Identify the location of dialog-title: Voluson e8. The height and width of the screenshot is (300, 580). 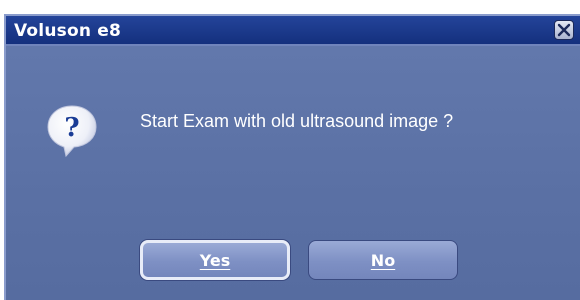
(68, 31).